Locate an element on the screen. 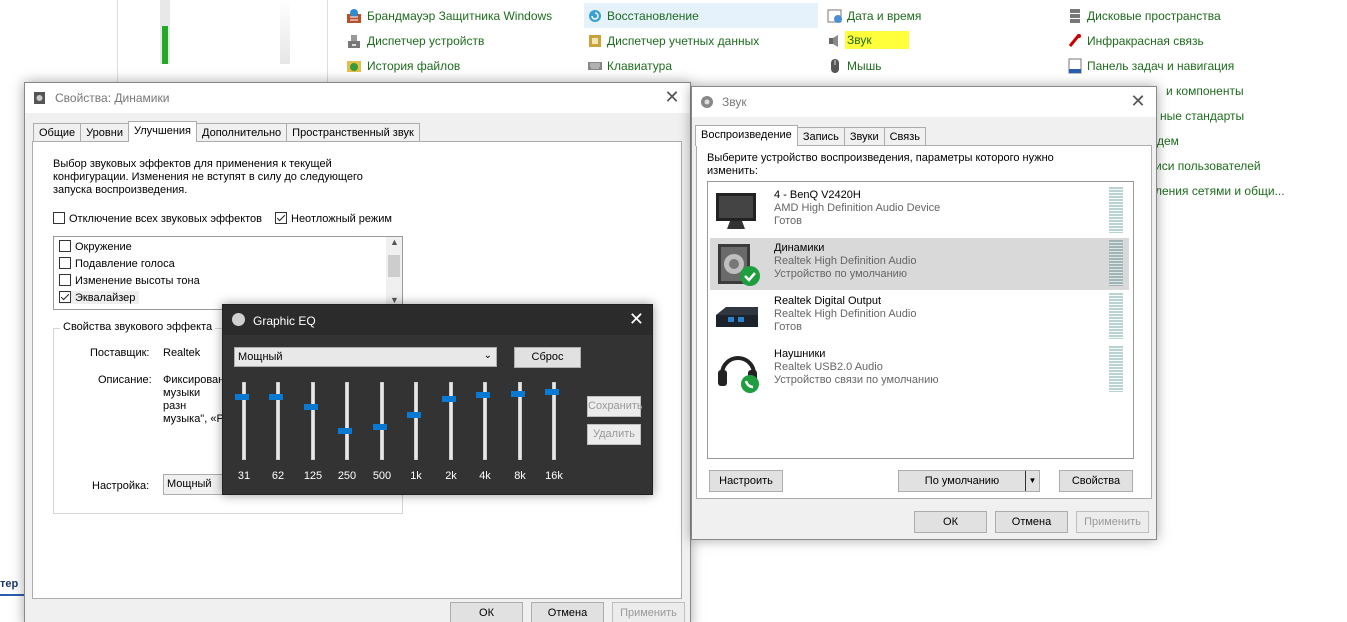 The width and height of the screenshot is (1347, 622). tab-levels: Уровни is located at coordinates (104, 132).